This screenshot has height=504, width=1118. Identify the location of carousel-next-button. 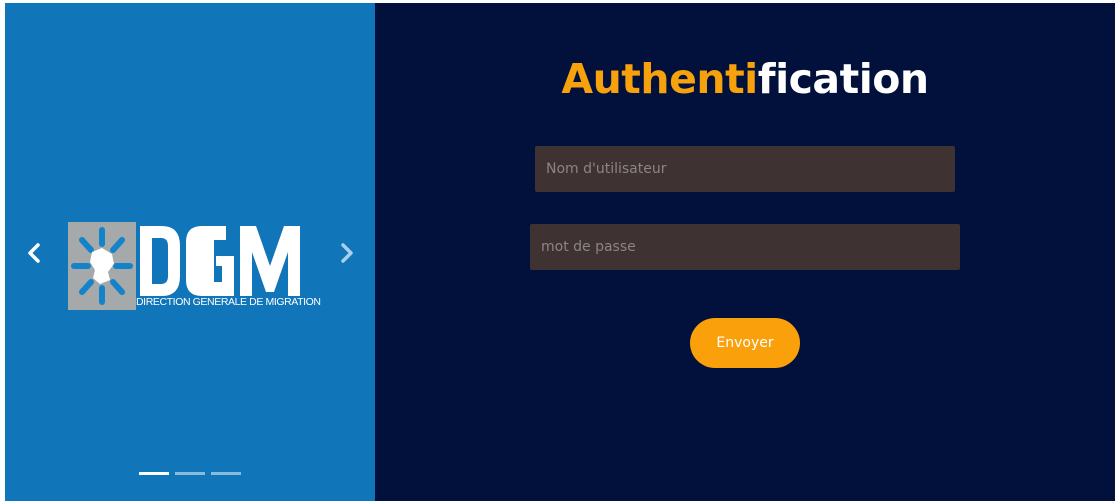
(347, 253).